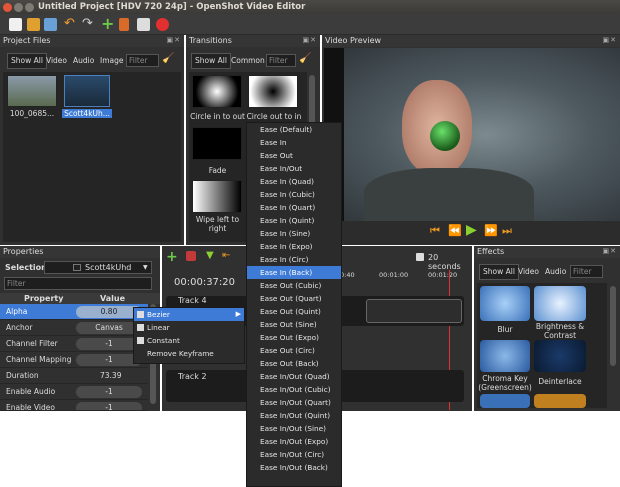 This screenshot has width=620, height=487. I want to click on properties-filter-input: Filter, so click(78, 283).